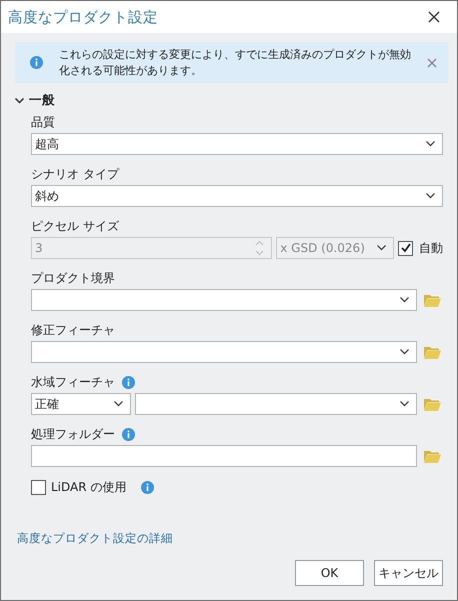 The image size is (458, 601). What do you see at coordinates (38, 487) in the screenshot?
I see `checkbox` at bounding box center [38, 487].